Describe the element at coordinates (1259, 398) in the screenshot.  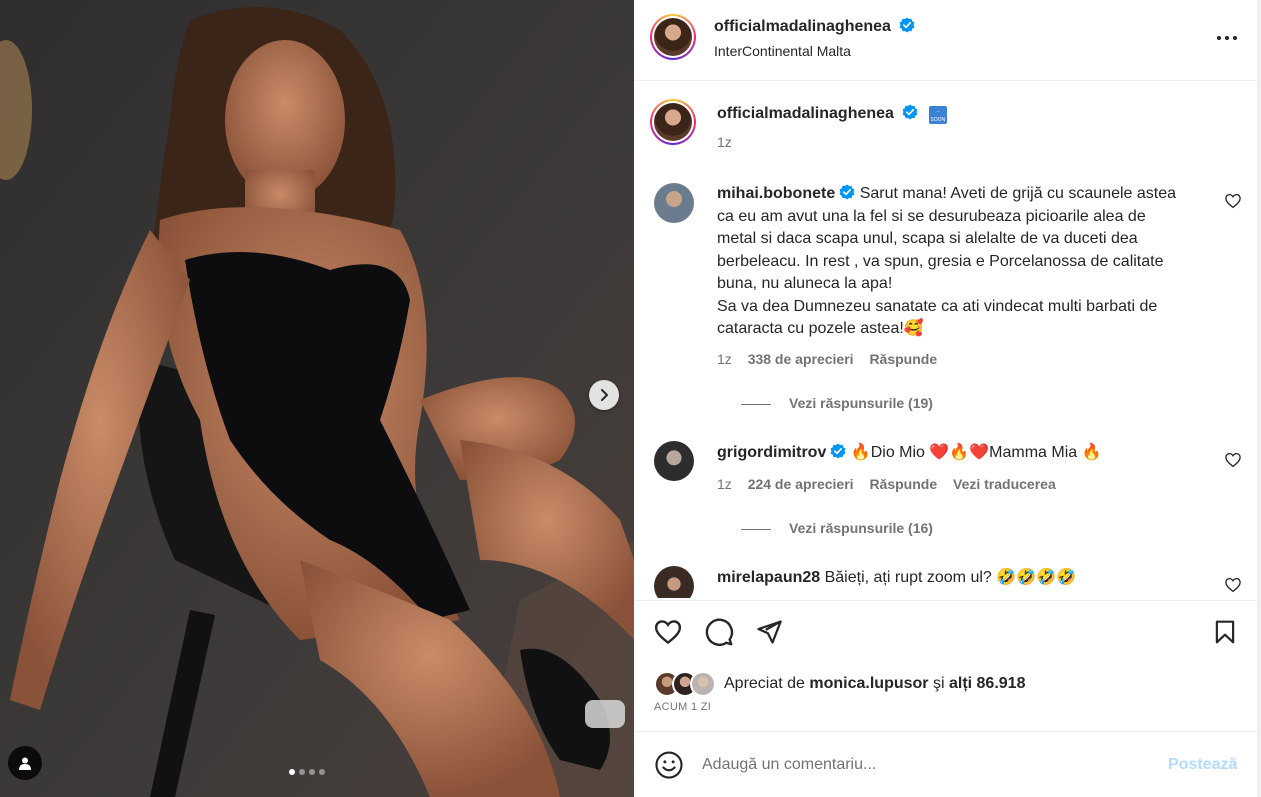
I see `panel-scrollbar` at that location.